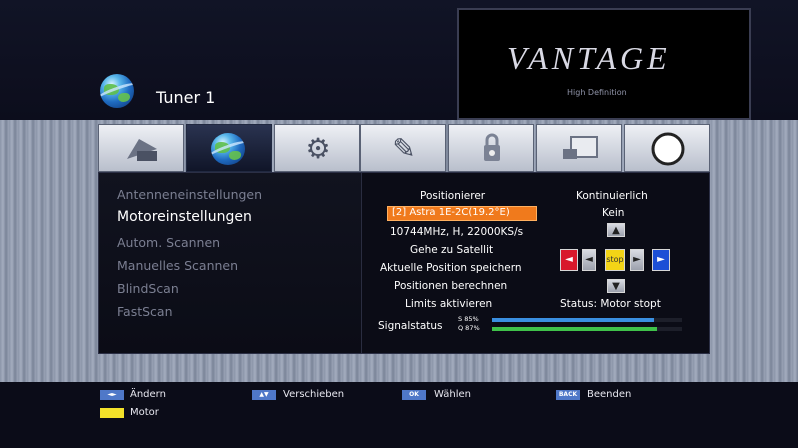 The width and height of the screenshot is (798, 448). What do you see at coordinates (112, 413) in the screenshot?
I see `key-yellow` at bounding box center [112, 413].